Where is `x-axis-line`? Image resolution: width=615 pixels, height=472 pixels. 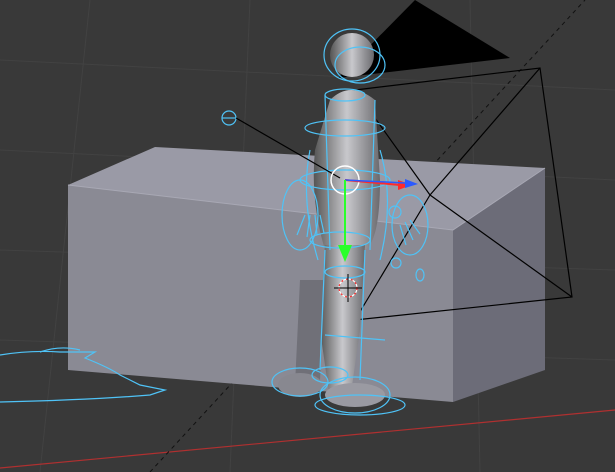
x-axis-line is located at coordinates (307, 439).